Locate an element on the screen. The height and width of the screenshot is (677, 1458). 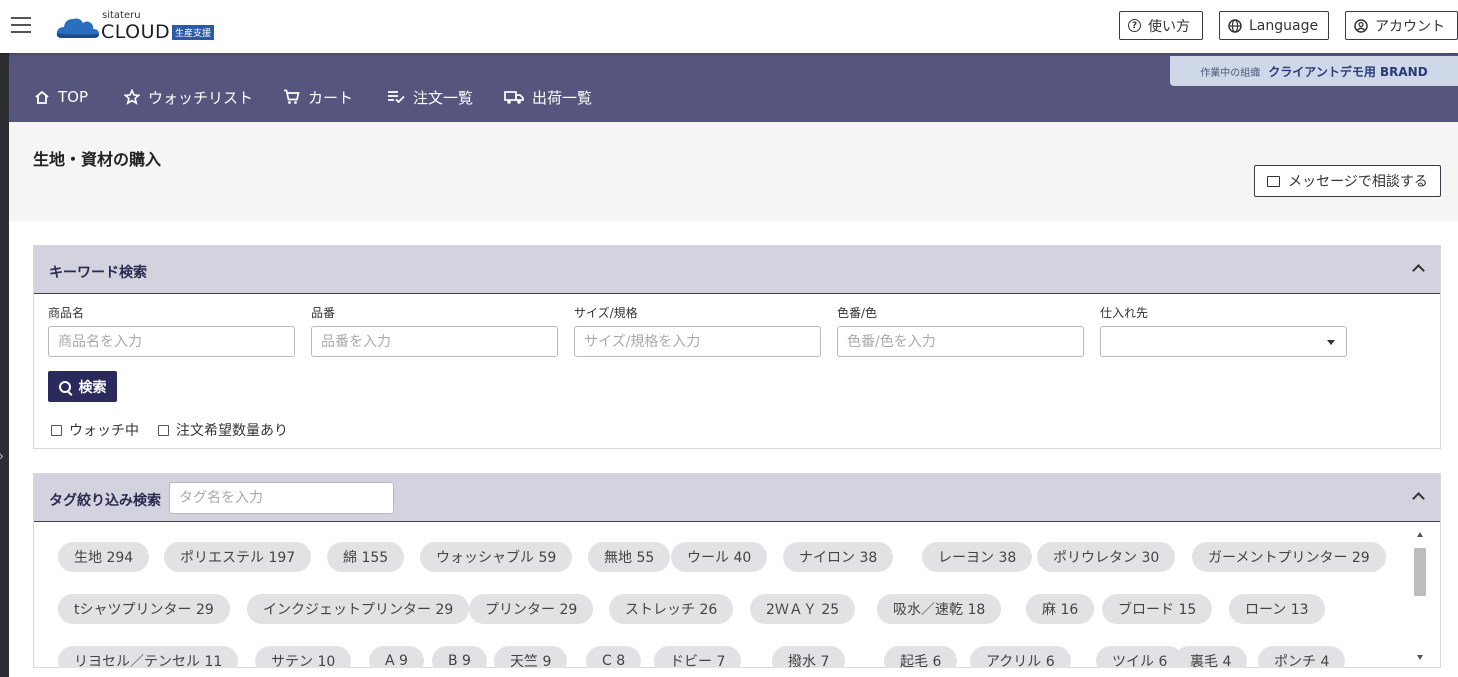
tag-chip: C 8 is located at coordinates (614, 657).